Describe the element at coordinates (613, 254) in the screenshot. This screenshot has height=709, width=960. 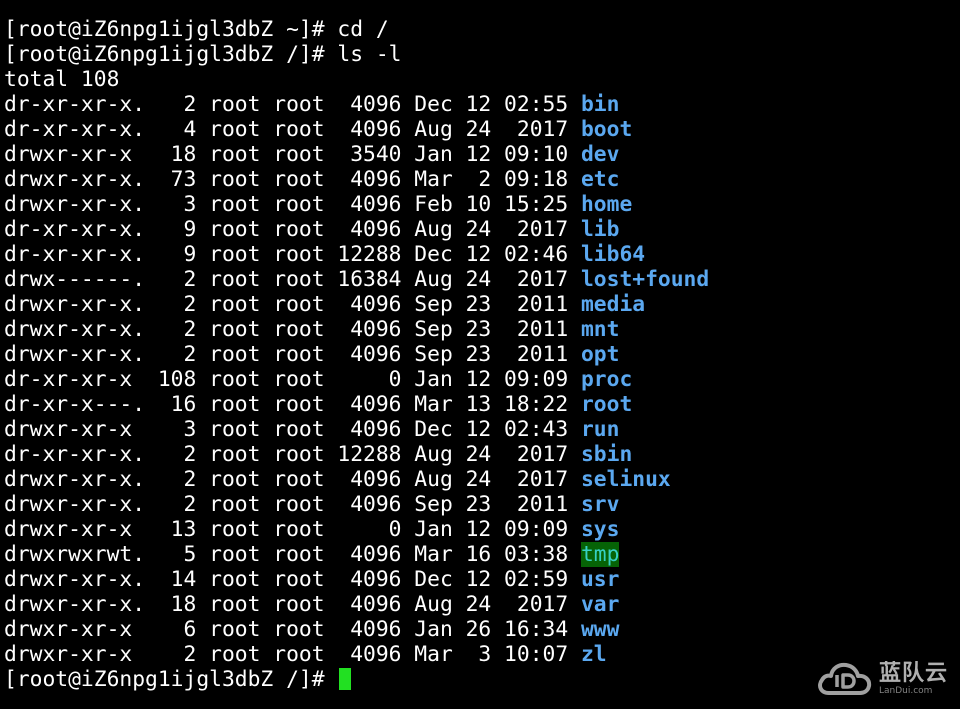
I see `directory-name: lib64` at that location.